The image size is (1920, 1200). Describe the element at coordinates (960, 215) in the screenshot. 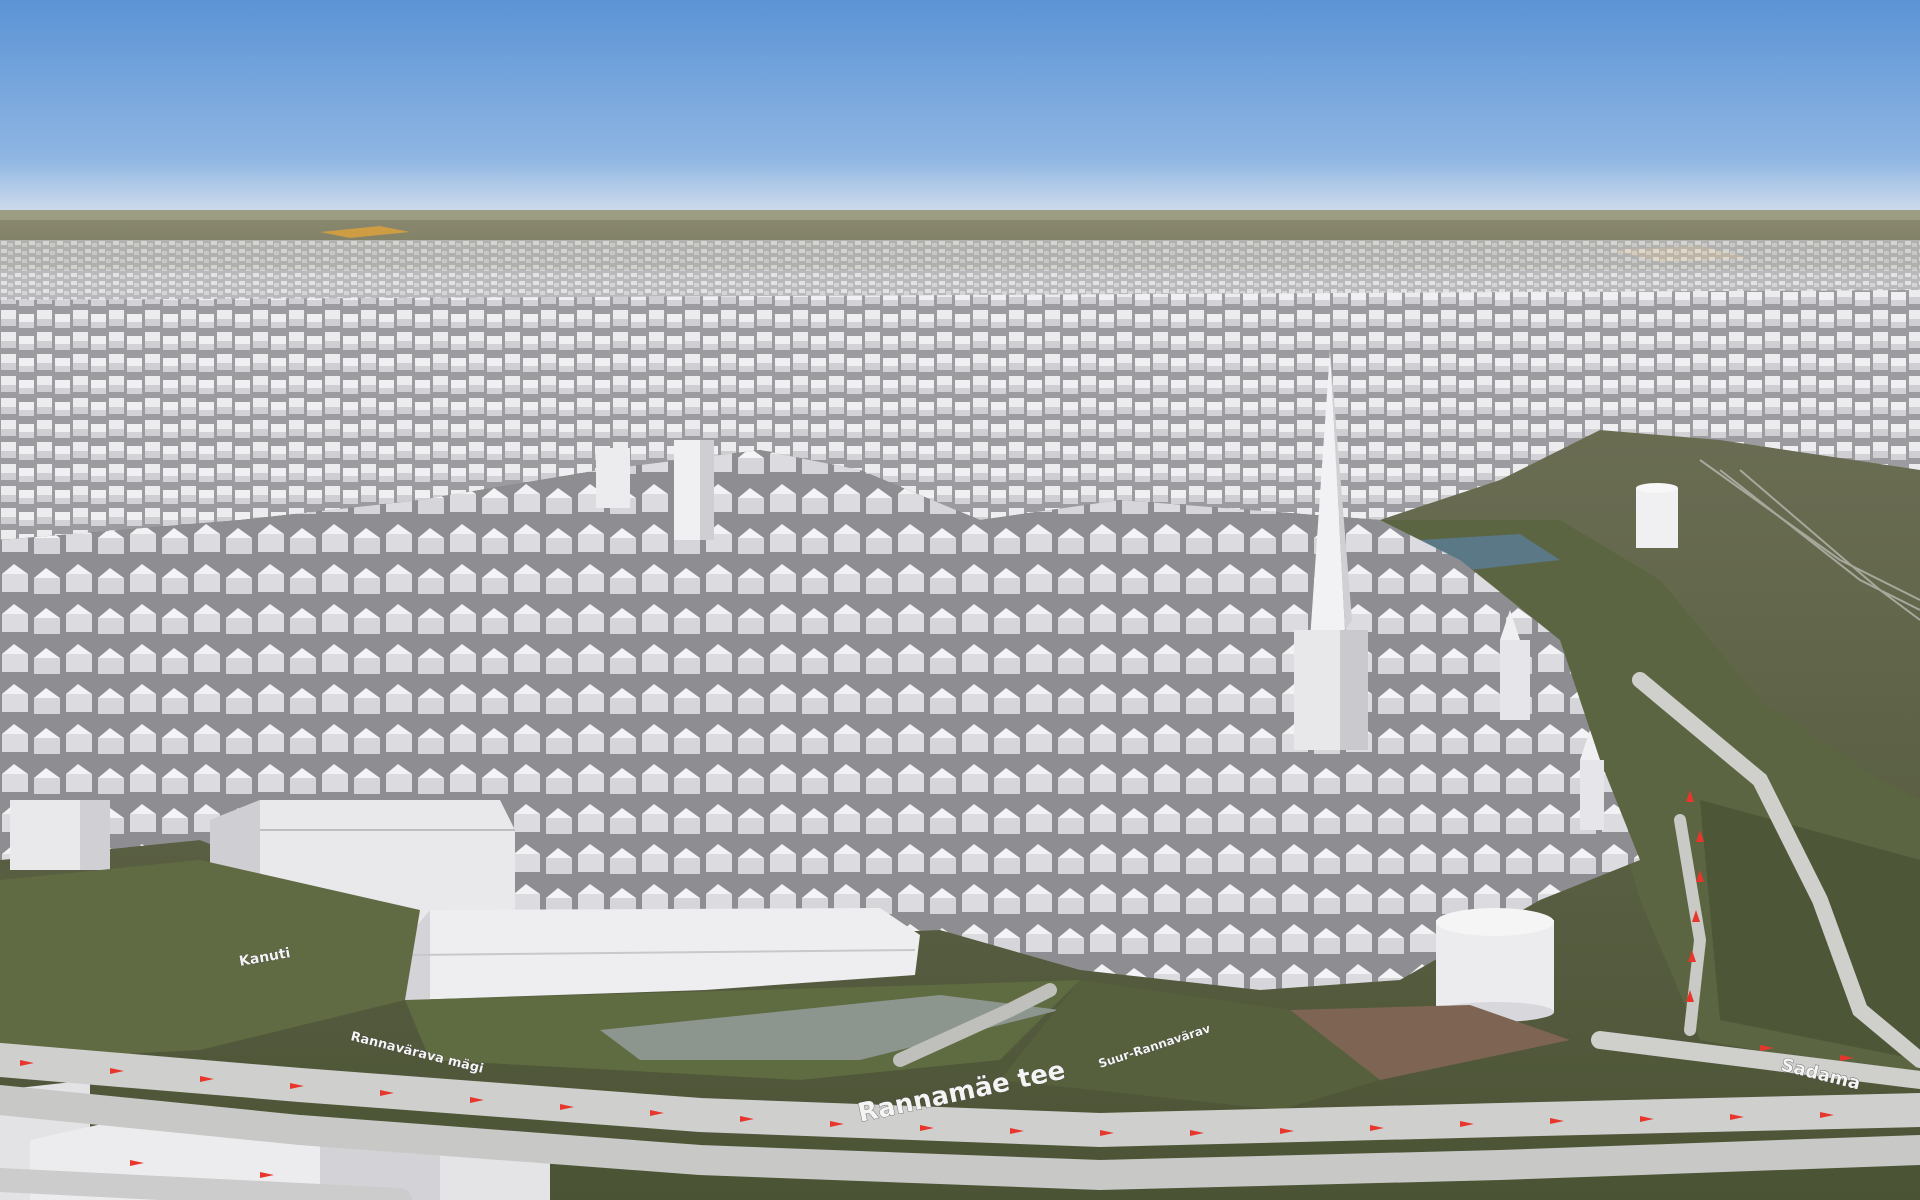

I see `horizon-haze` at that location.